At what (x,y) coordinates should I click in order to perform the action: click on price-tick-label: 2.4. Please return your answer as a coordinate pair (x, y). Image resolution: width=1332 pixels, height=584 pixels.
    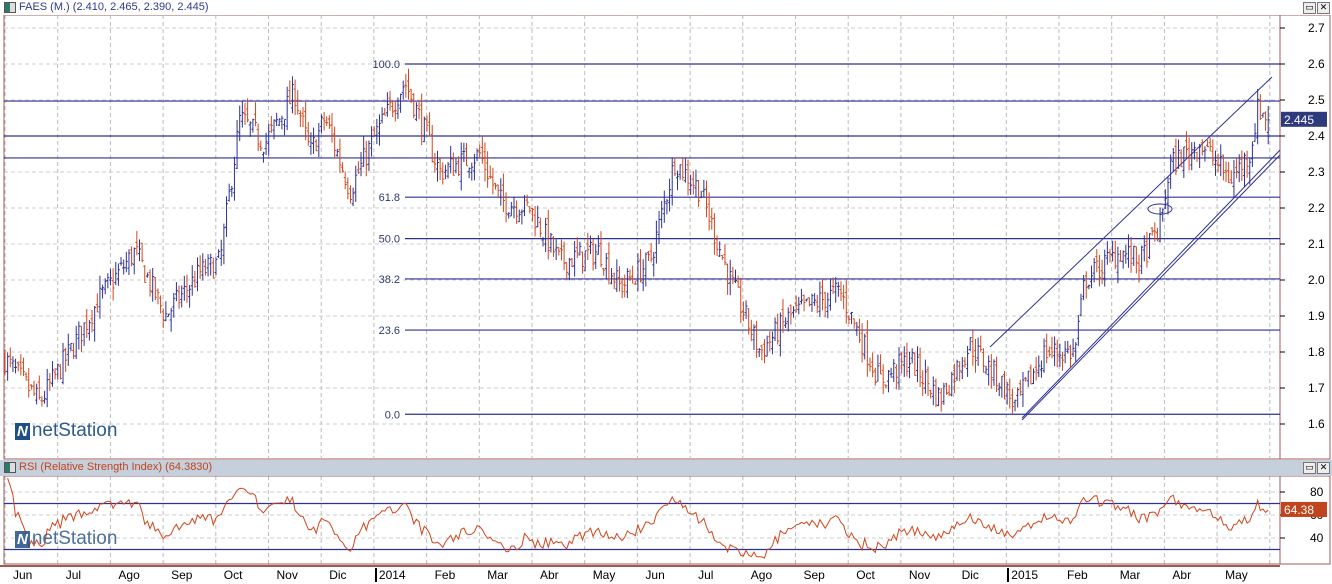
    Looking at the image, I should click on (1316, 136).